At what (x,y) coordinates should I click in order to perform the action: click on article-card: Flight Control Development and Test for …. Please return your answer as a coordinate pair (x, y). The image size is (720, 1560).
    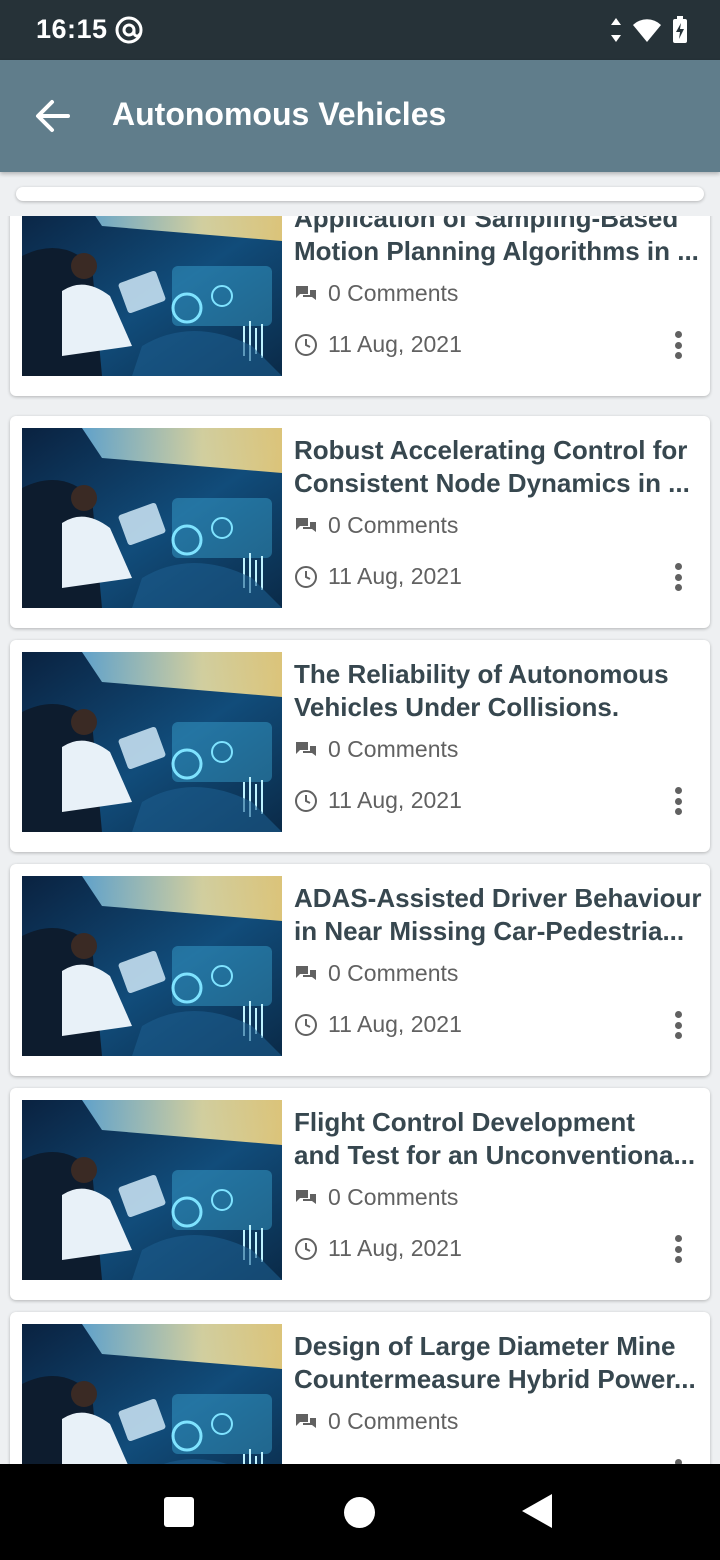
    Looking at the image, I should click on (360, 1194).